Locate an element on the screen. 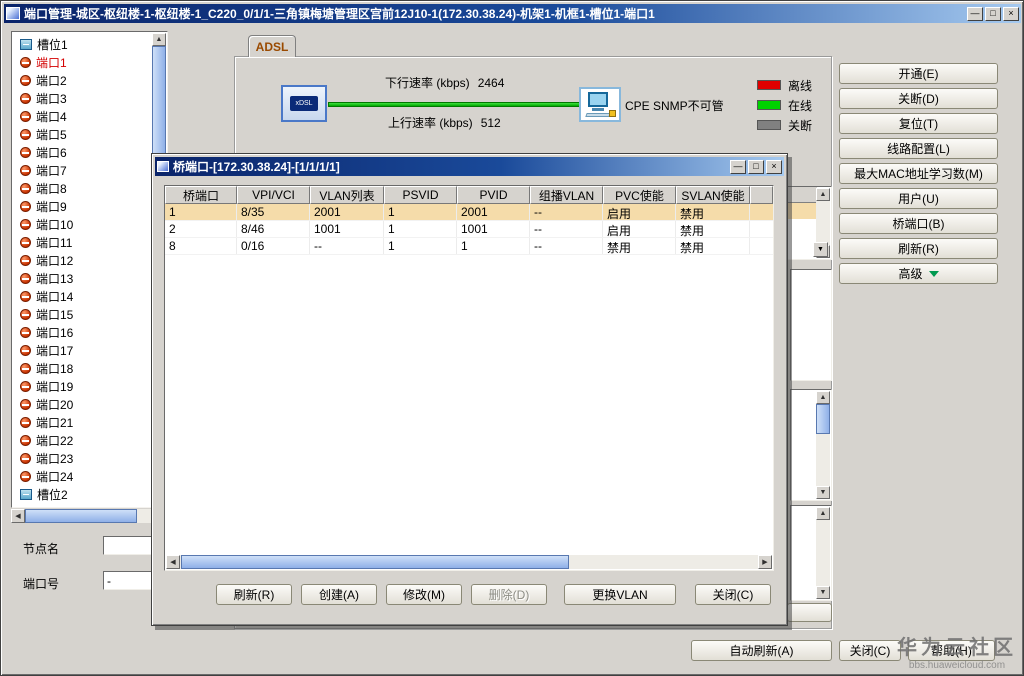 The image size is (1024, 676). tree-item-端口10: 端口10 is located at coordinates (82, 224).